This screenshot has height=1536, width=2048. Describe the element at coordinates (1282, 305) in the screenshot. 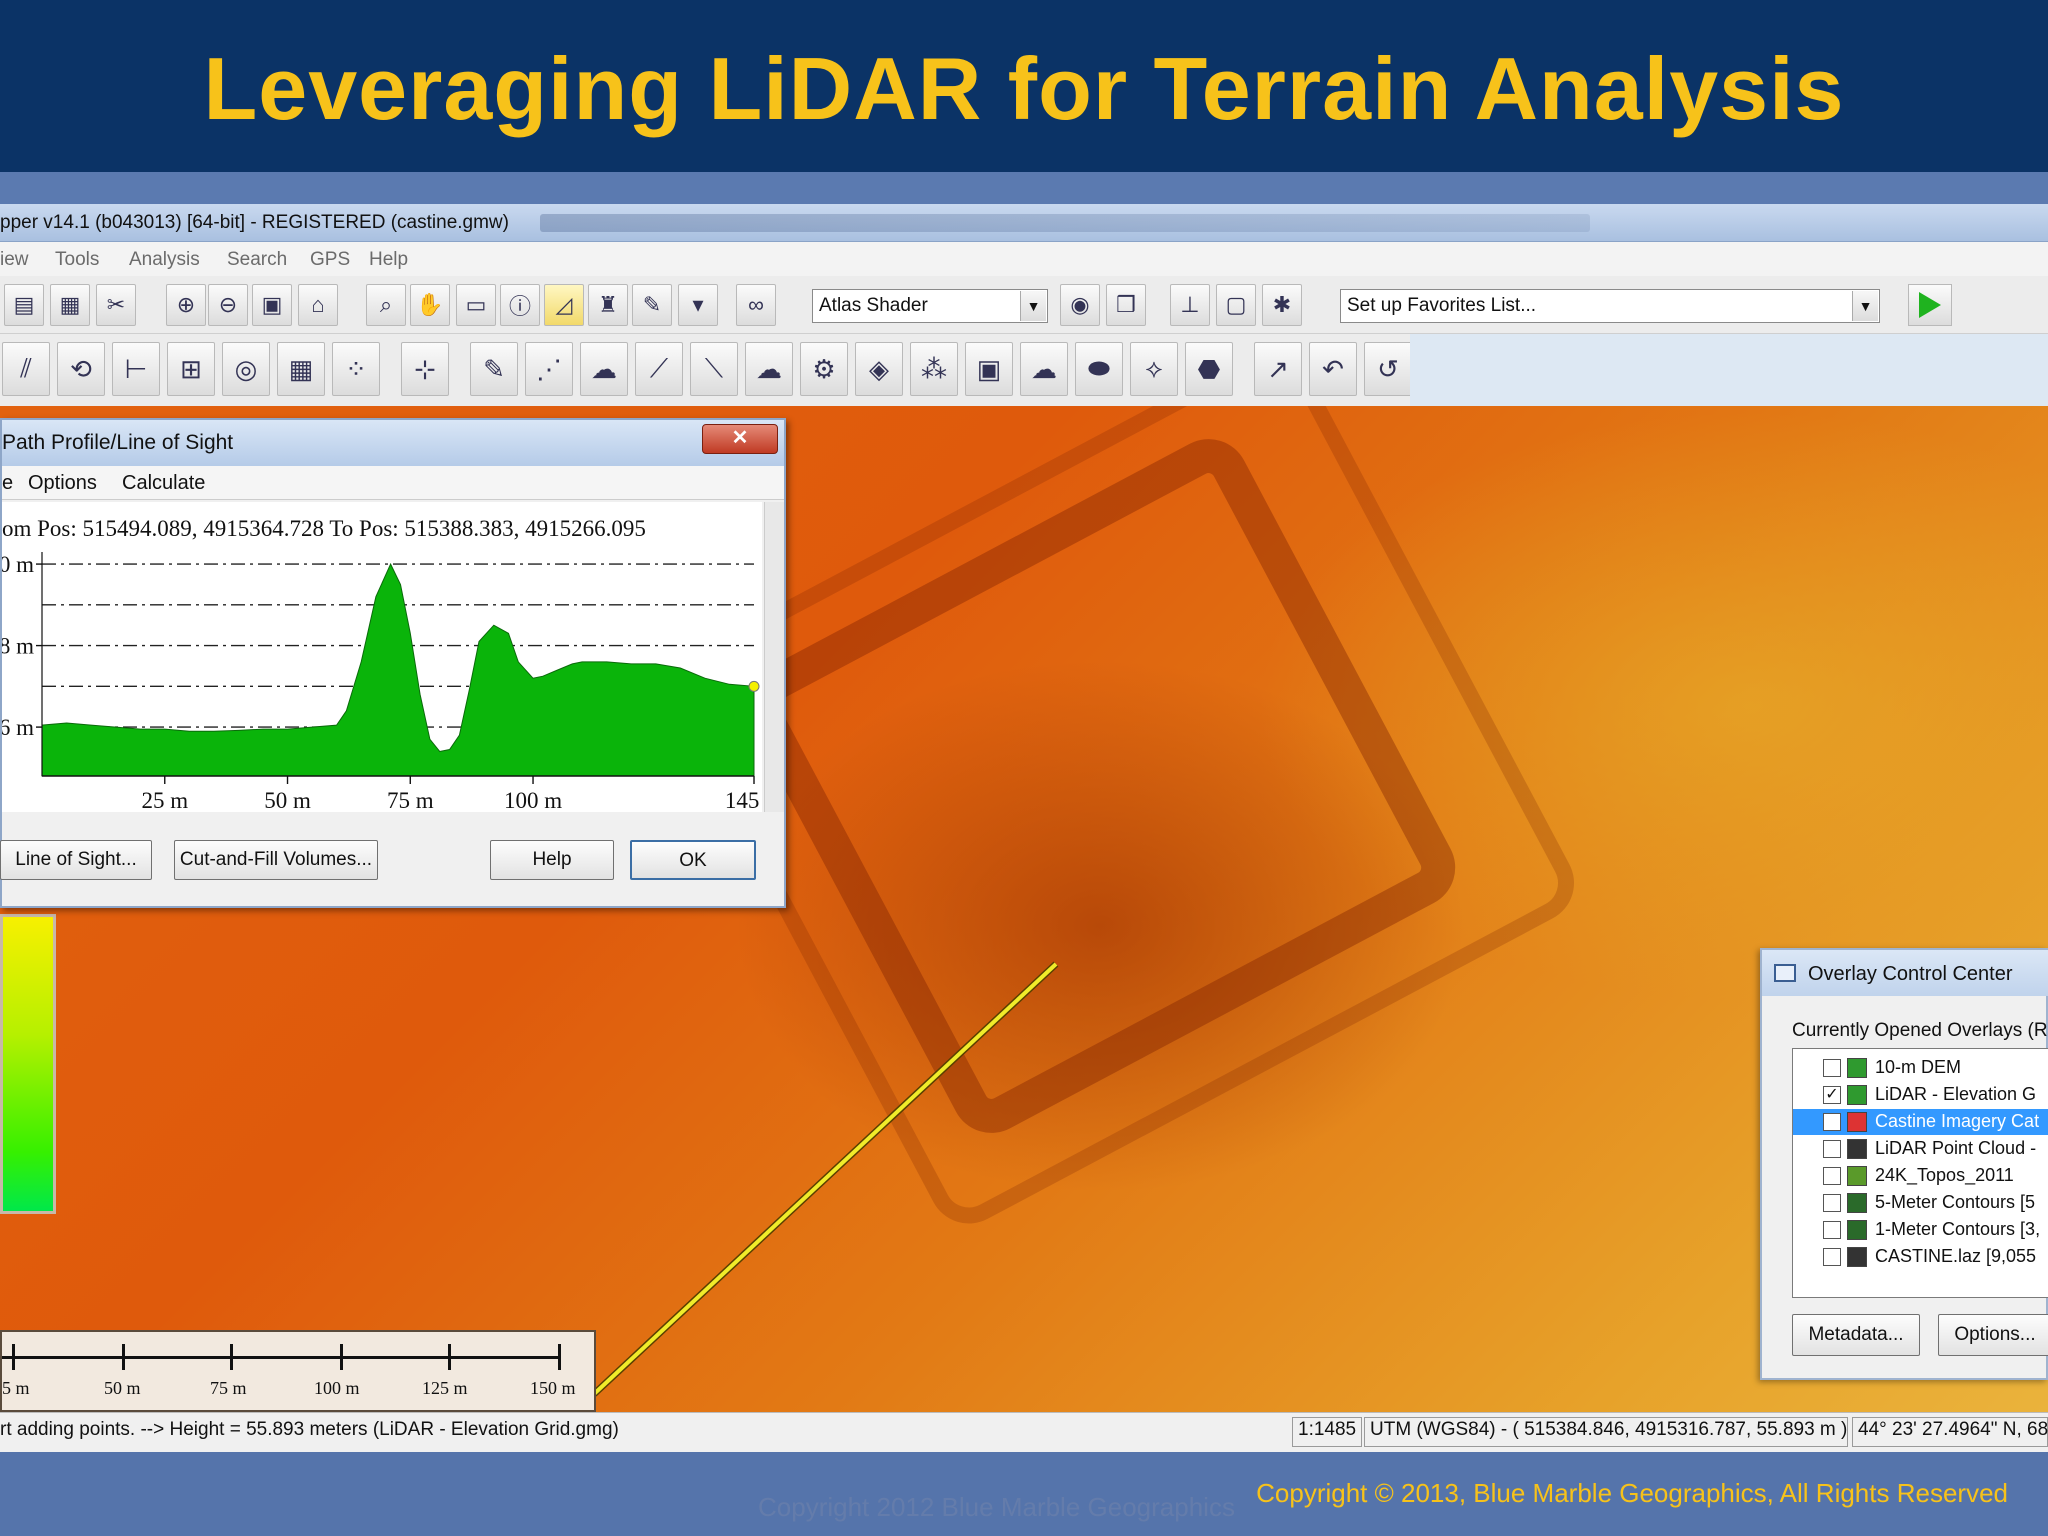

I see `sparkle-icon: ✱` at that location.